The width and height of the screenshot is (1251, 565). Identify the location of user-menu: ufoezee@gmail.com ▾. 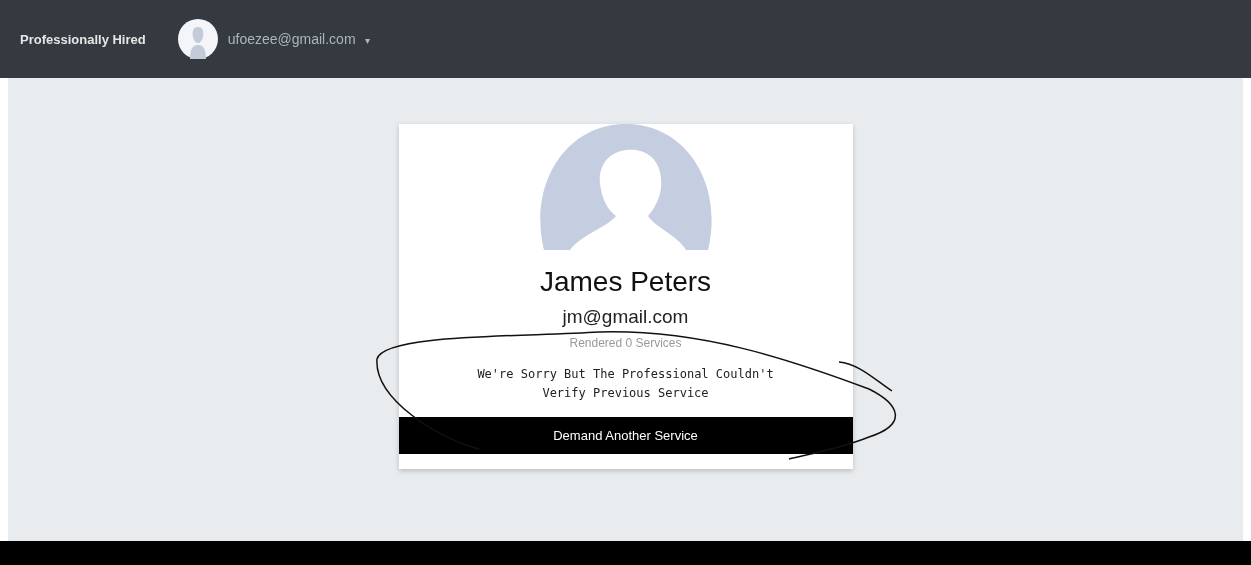
(299, 39).